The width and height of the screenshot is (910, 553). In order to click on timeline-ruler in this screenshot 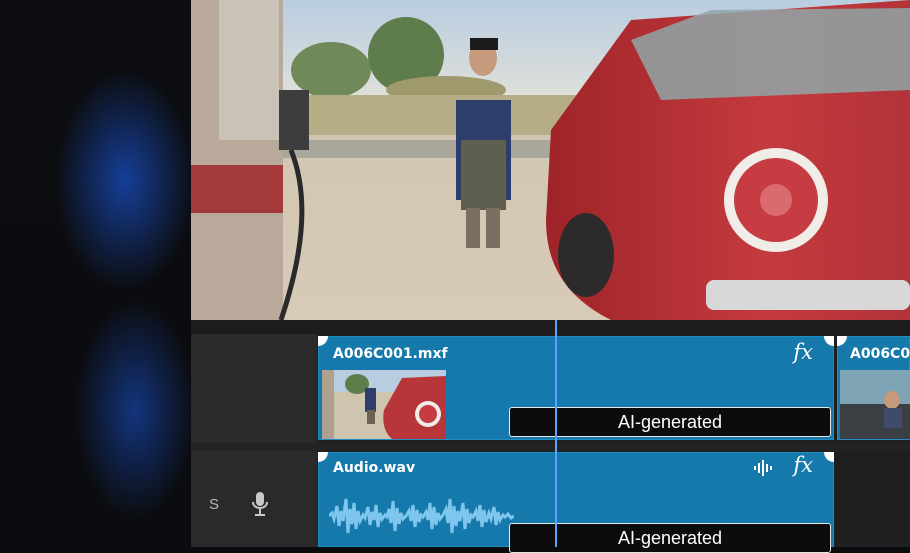, I will do `click(550, 327)`.